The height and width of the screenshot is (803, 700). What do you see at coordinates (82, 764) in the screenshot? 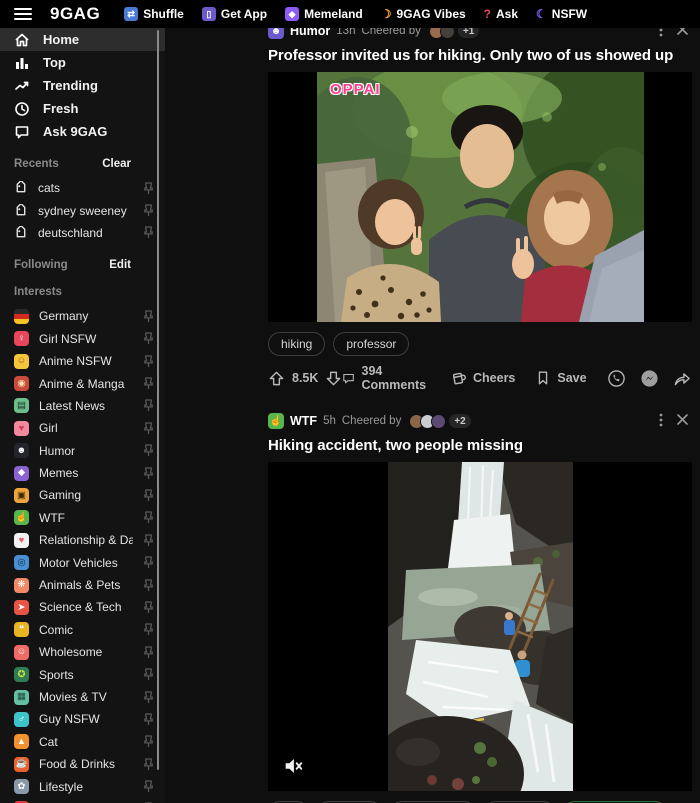
I see `interest-item: ☕ Food & Drinks` at bounding box center [82, 764].